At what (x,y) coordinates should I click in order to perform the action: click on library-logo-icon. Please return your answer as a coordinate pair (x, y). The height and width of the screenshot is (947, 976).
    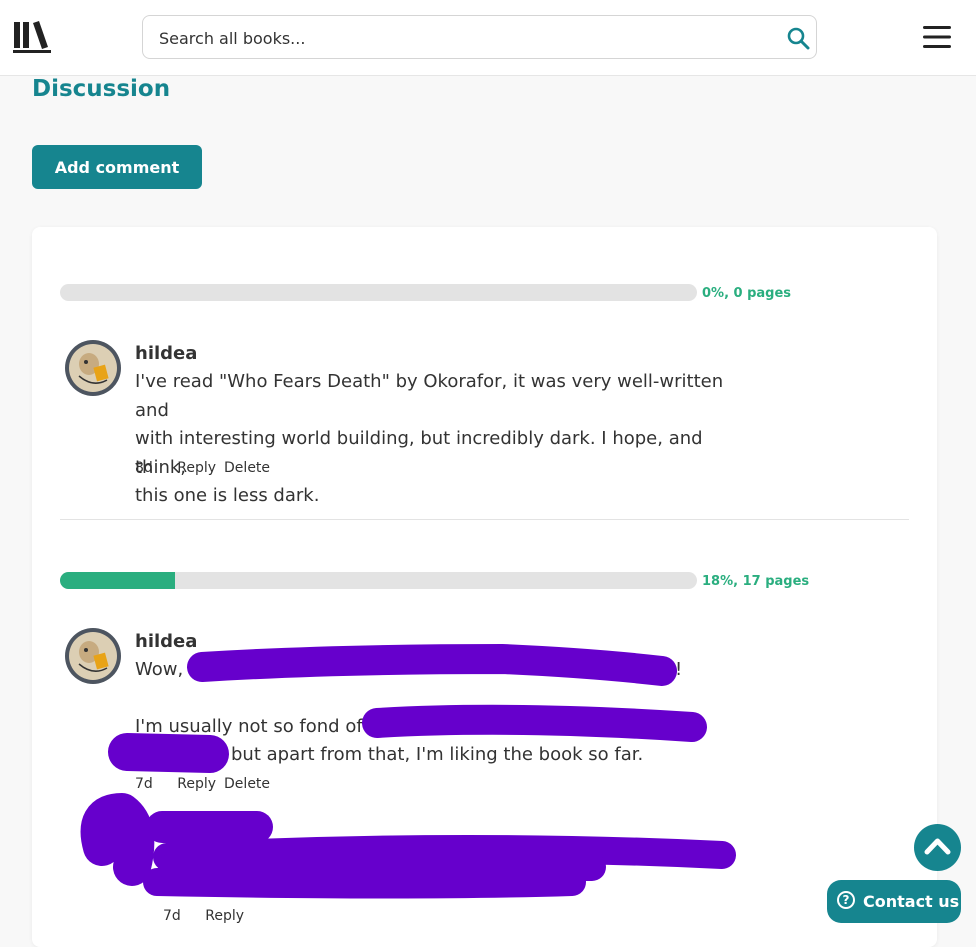
    Looking at the image, I should click on (32, 37).